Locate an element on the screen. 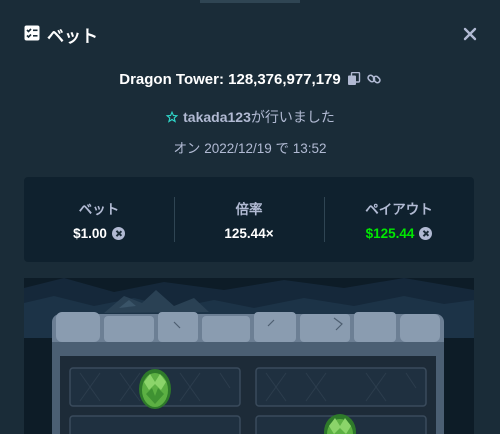 This screenshot has height=434, width=500. bet-slip-icon is located at coordinates (32, 33).